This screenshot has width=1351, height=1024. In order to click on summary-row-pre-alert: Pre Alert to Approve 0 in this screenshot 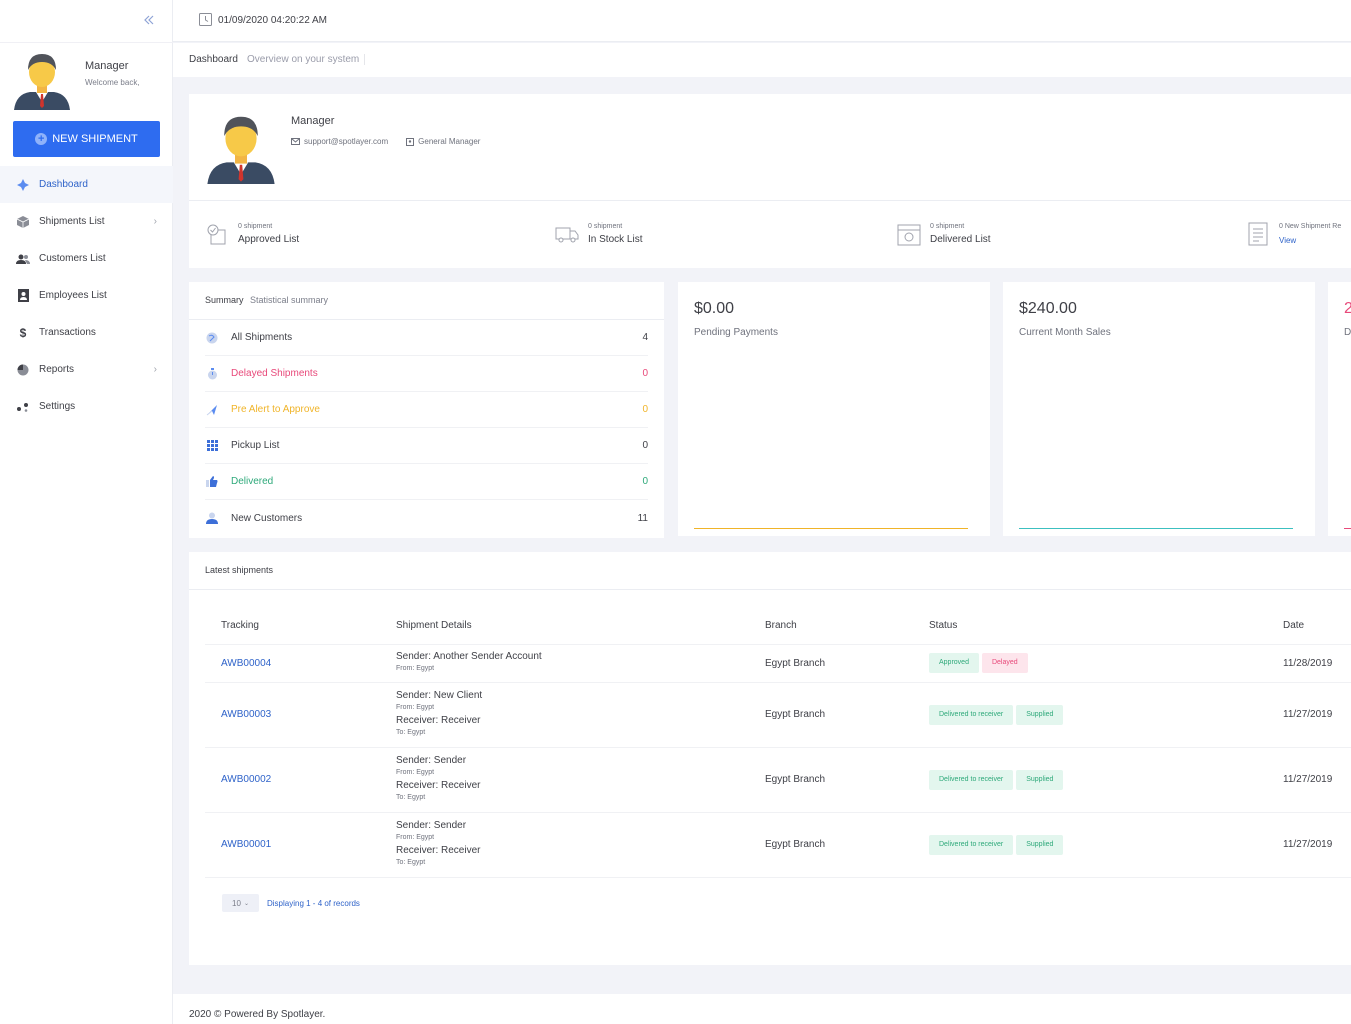, I will do `click(426, 410)`.